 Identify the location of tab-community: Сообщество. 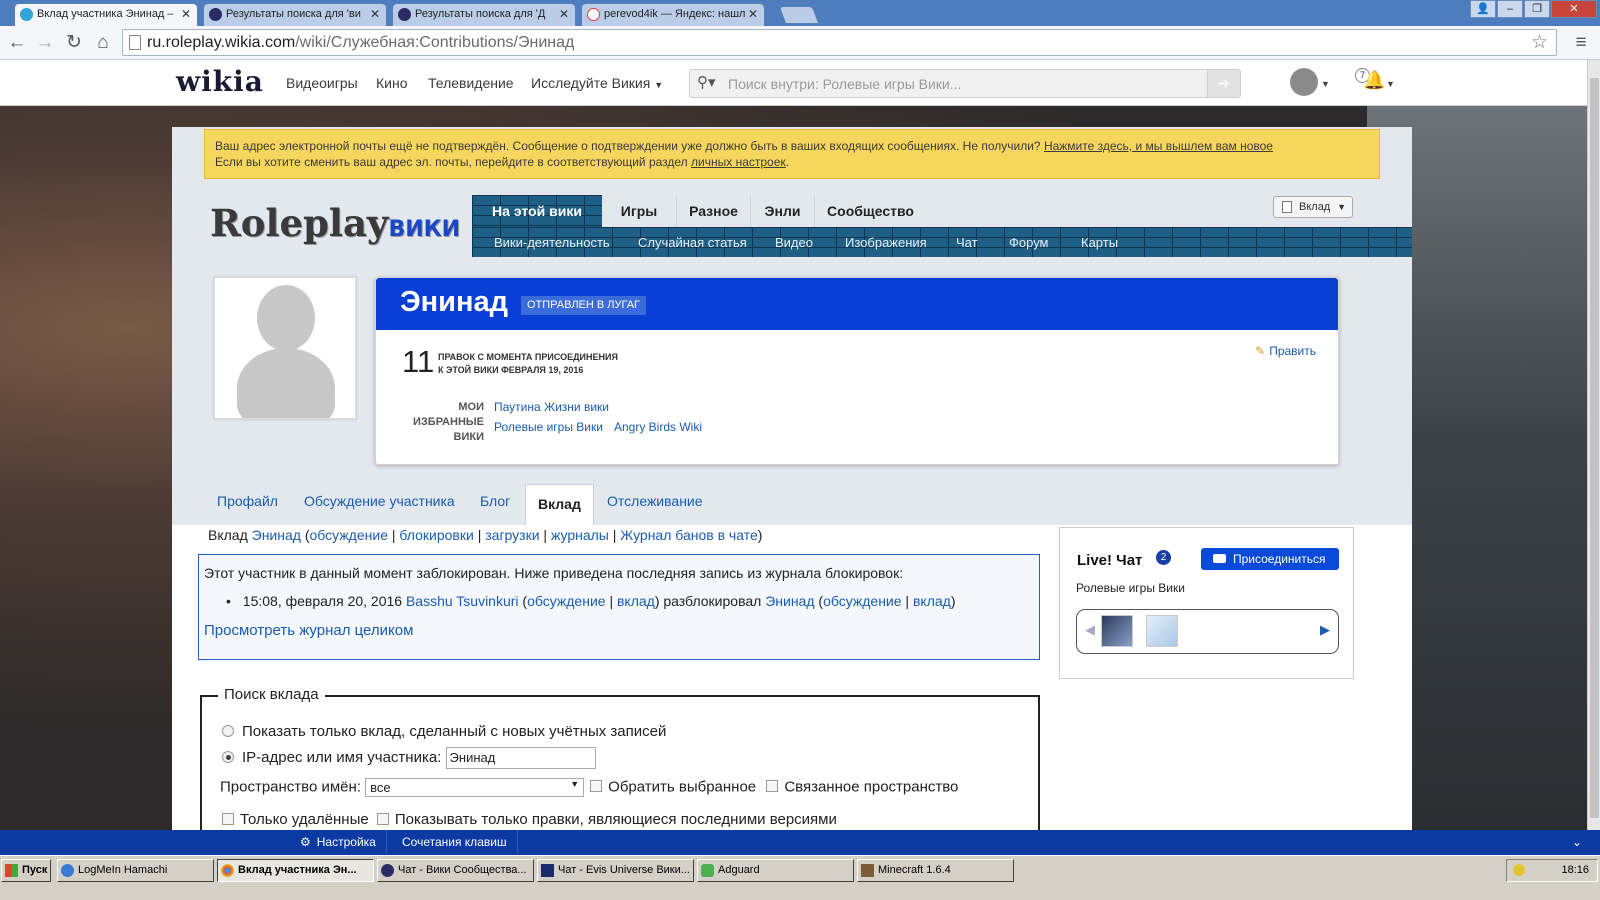
(870, 211).